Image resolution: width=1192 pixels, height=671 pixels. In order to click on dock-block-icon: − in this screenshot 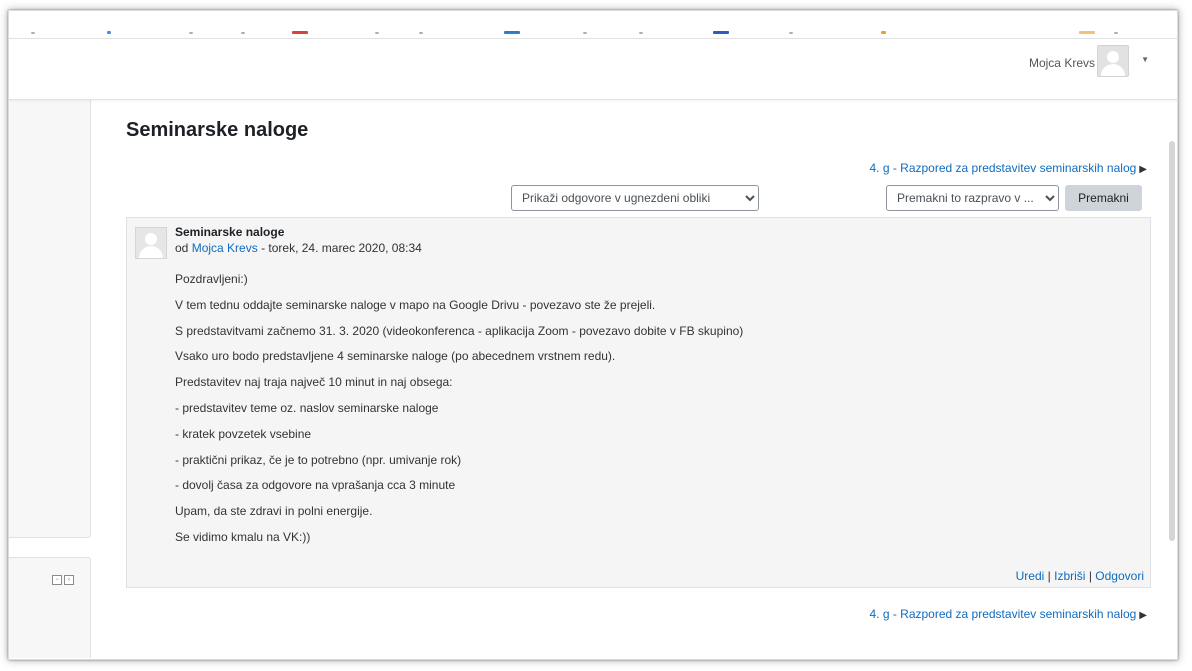, I will do `click(57, 580)`.